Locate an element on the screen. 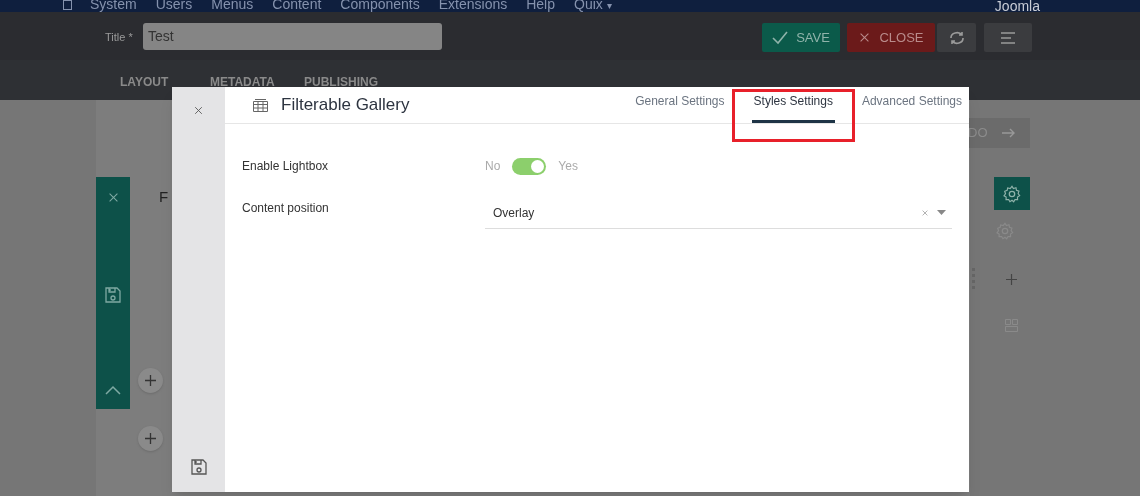 This screenshot has width=1140, height=496. menu-button is located at coordinates (1008, 37).